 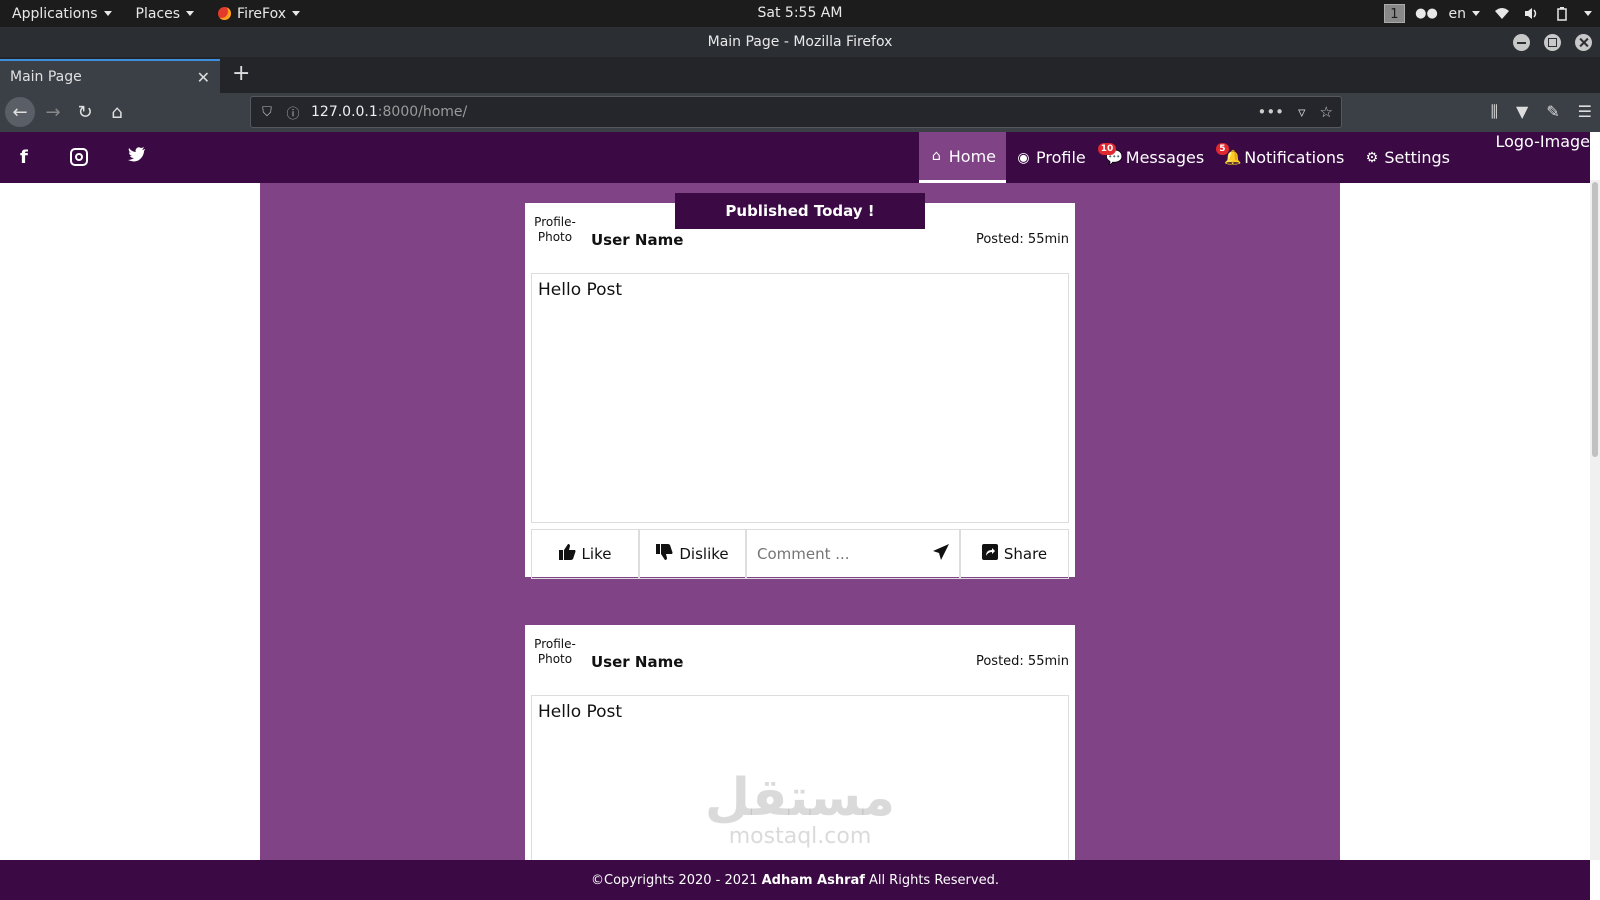 I want to click on url-path: :8000/home/, so click(x=422, y=112).